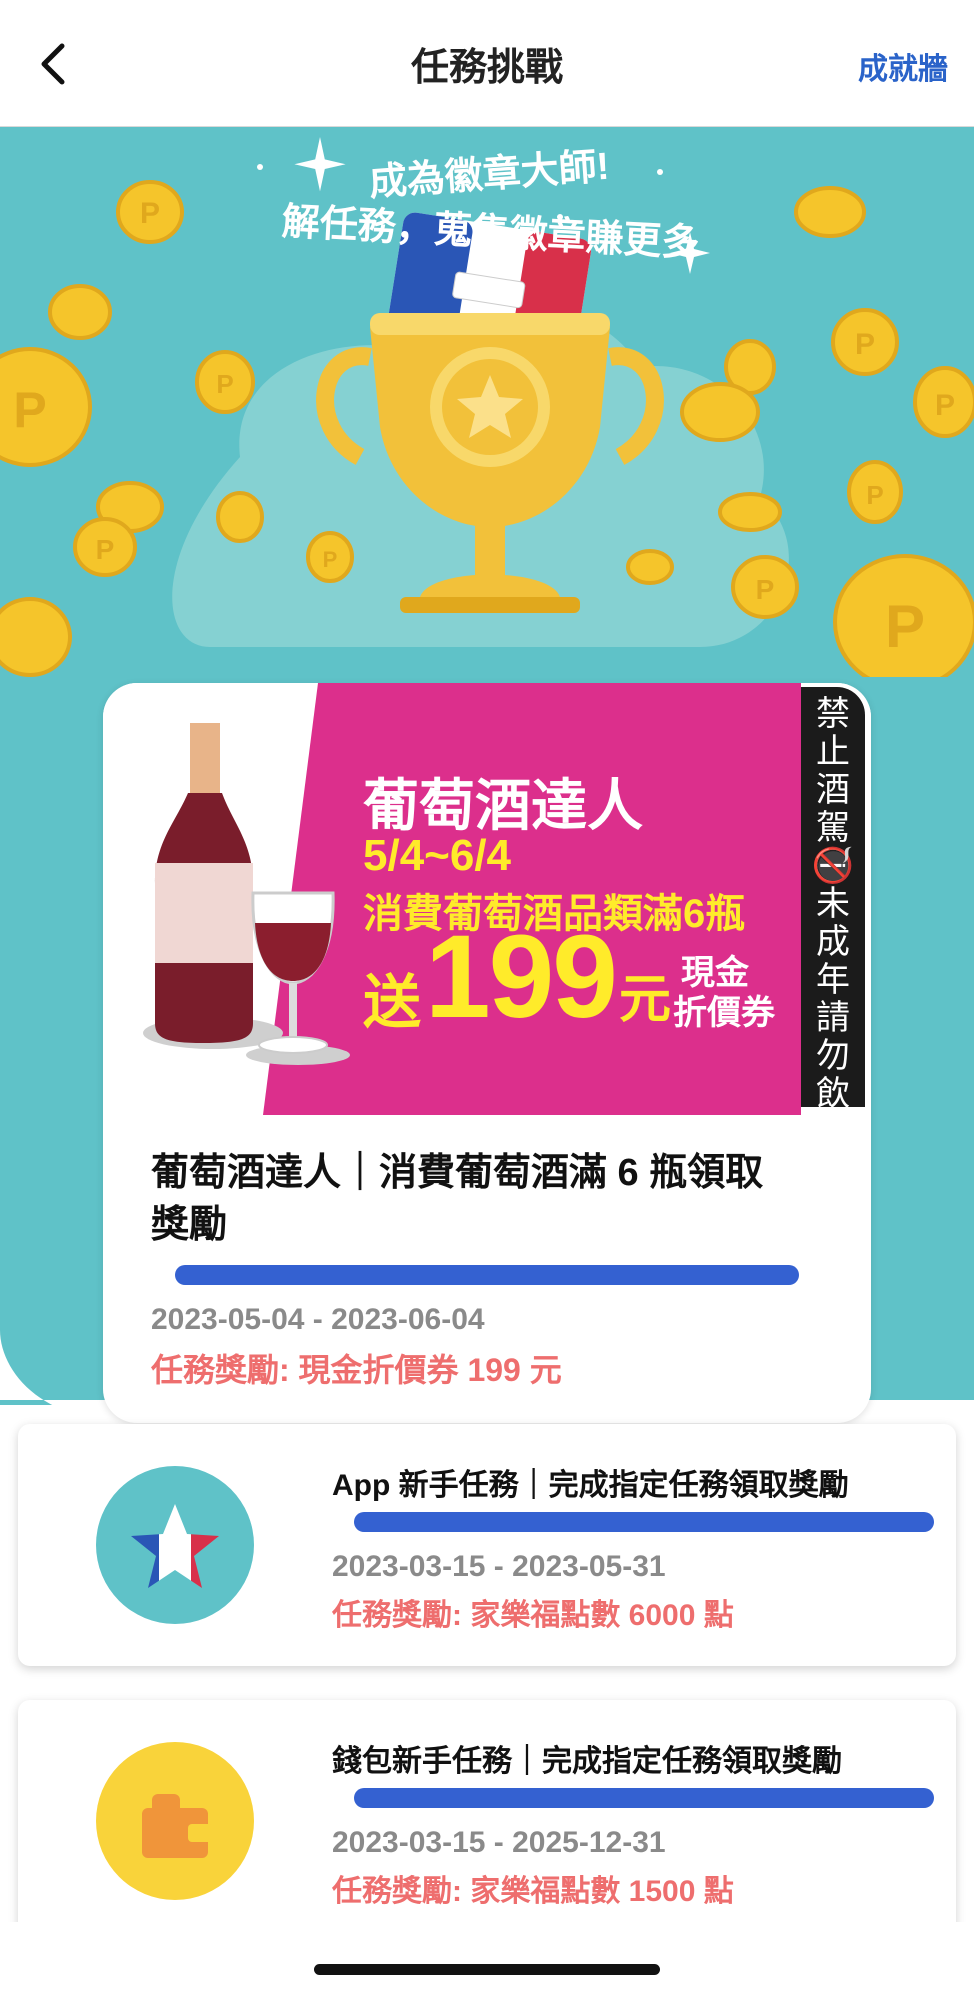 The width and height of the screenshot is (974, 2000). I want to click on task-dates: 2023-03-15 - 2023-05-31, so click(499, 1566).